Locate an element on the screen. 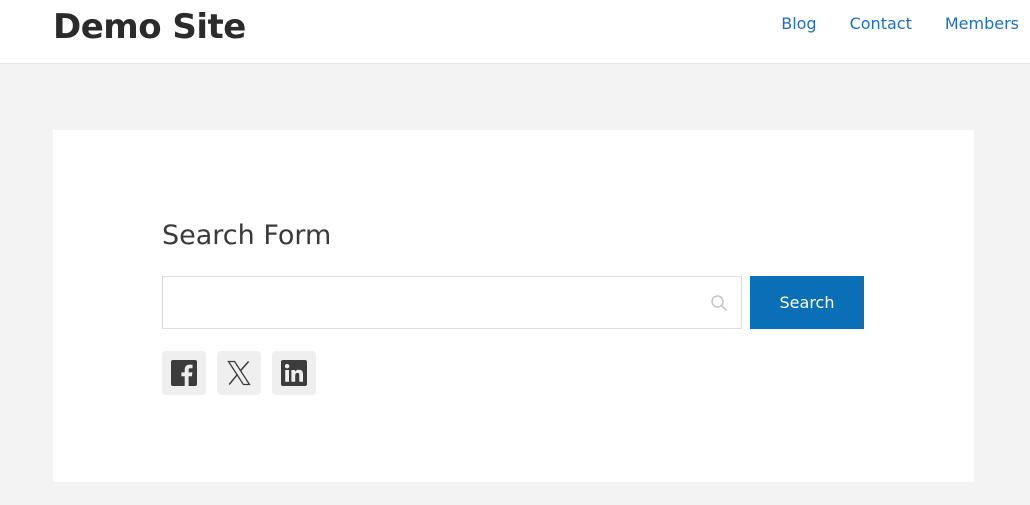  x-twitter-link is located at coordinates (239, 373).